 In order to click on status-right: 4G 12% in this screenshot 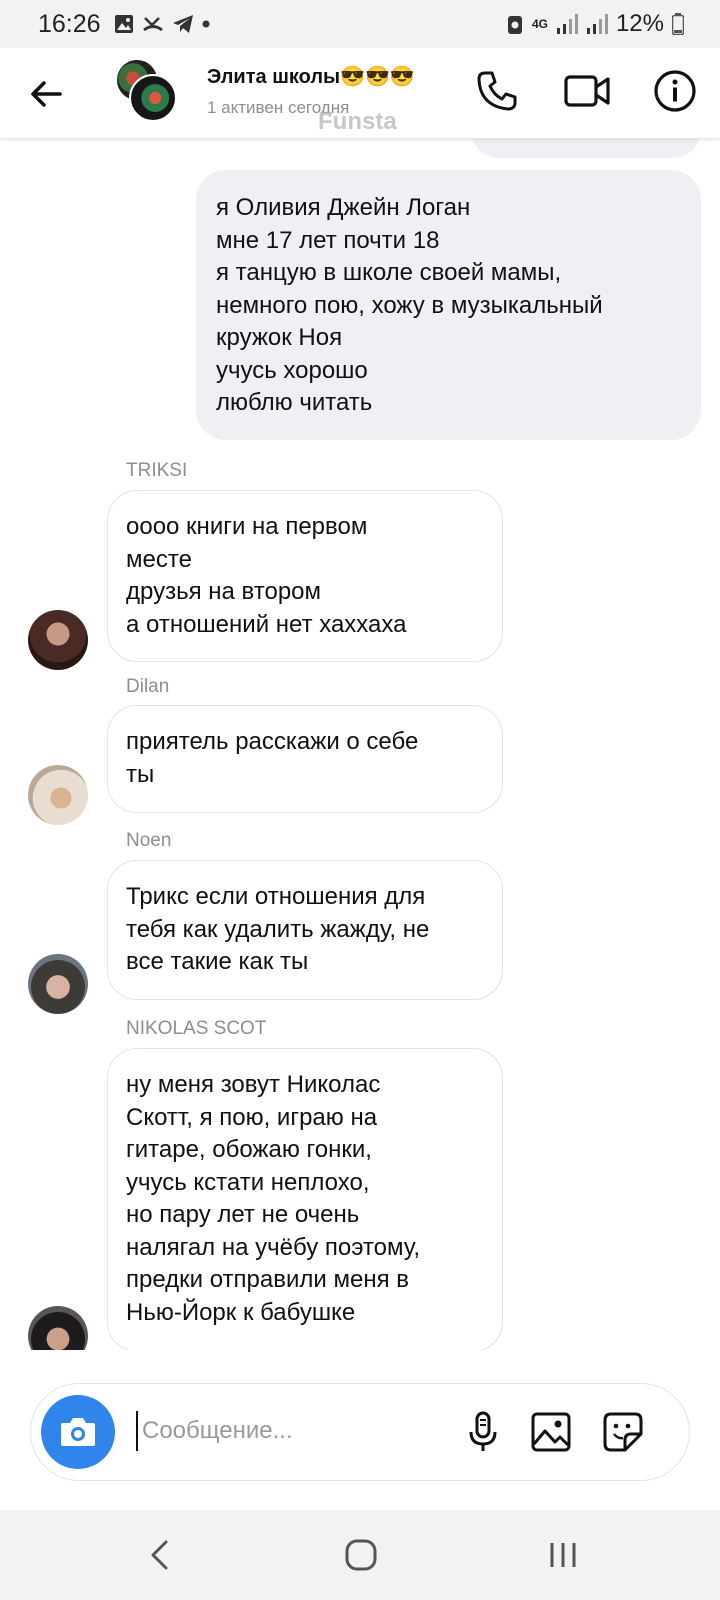, I will do `click(595, 24)`.